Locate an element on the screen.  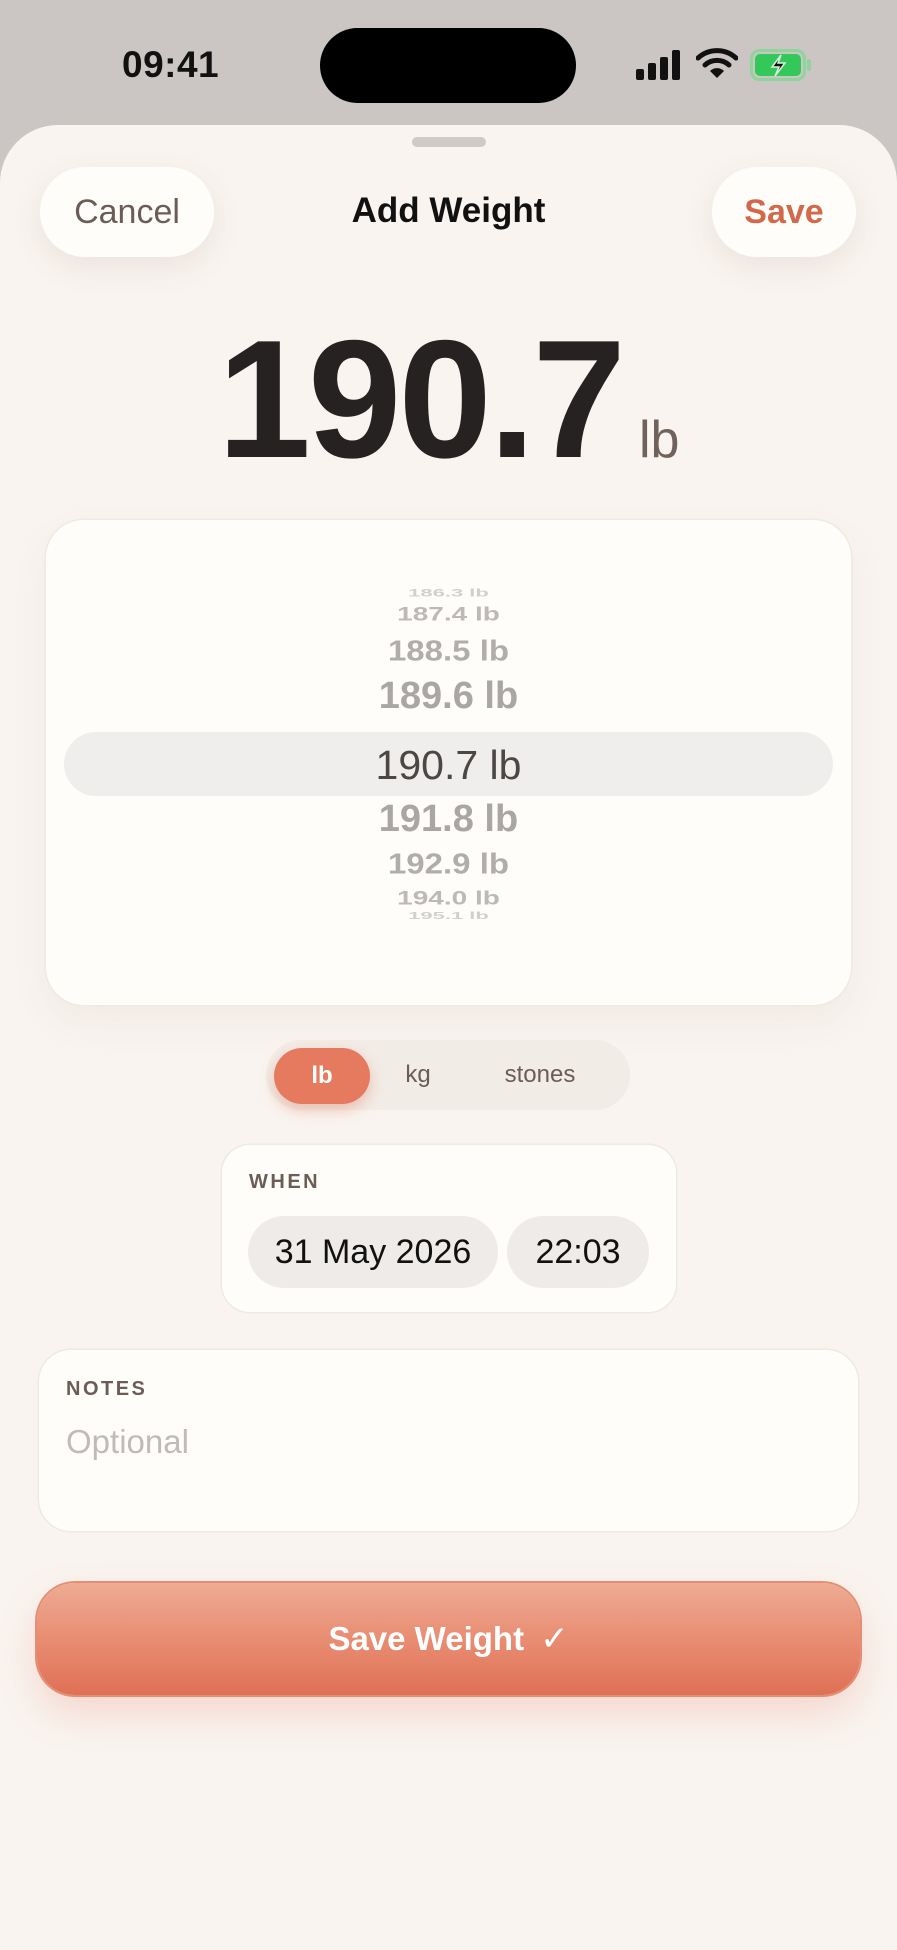
save-button: Save is located at coordinates (784, 212).